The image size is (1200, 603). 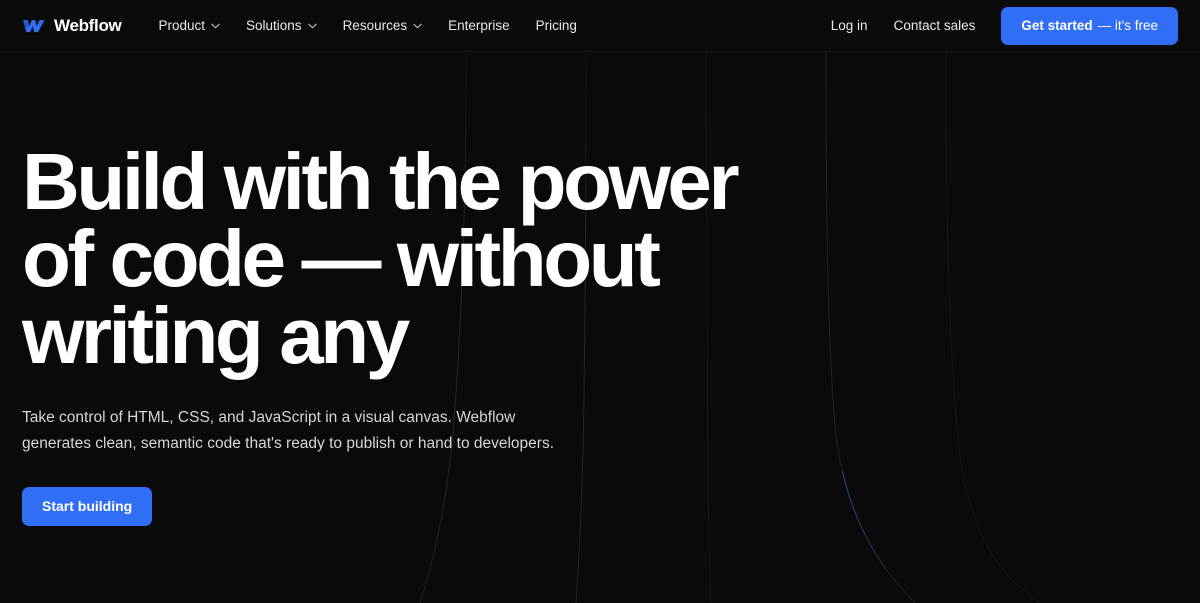 I want to click on nav-item-label: Solutions, so click(x=274, y=25).